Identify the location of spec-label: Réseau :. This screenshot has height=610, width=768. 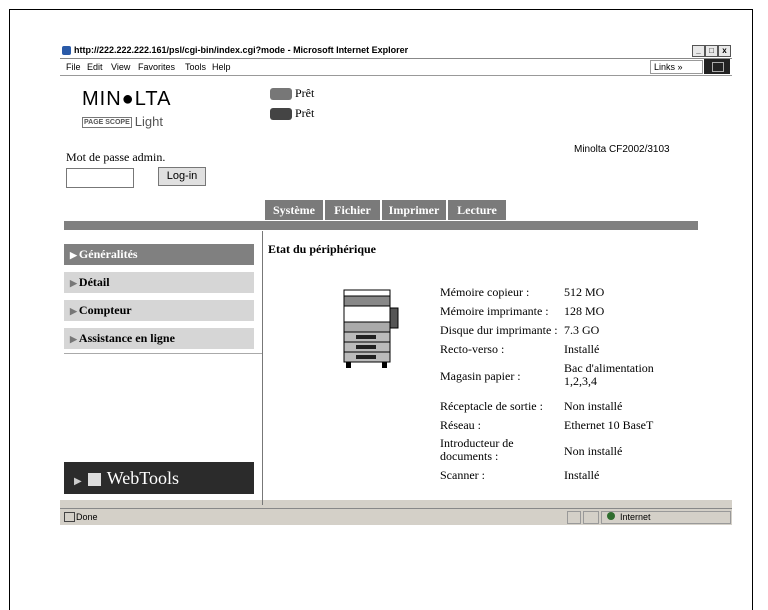
(460, 425).